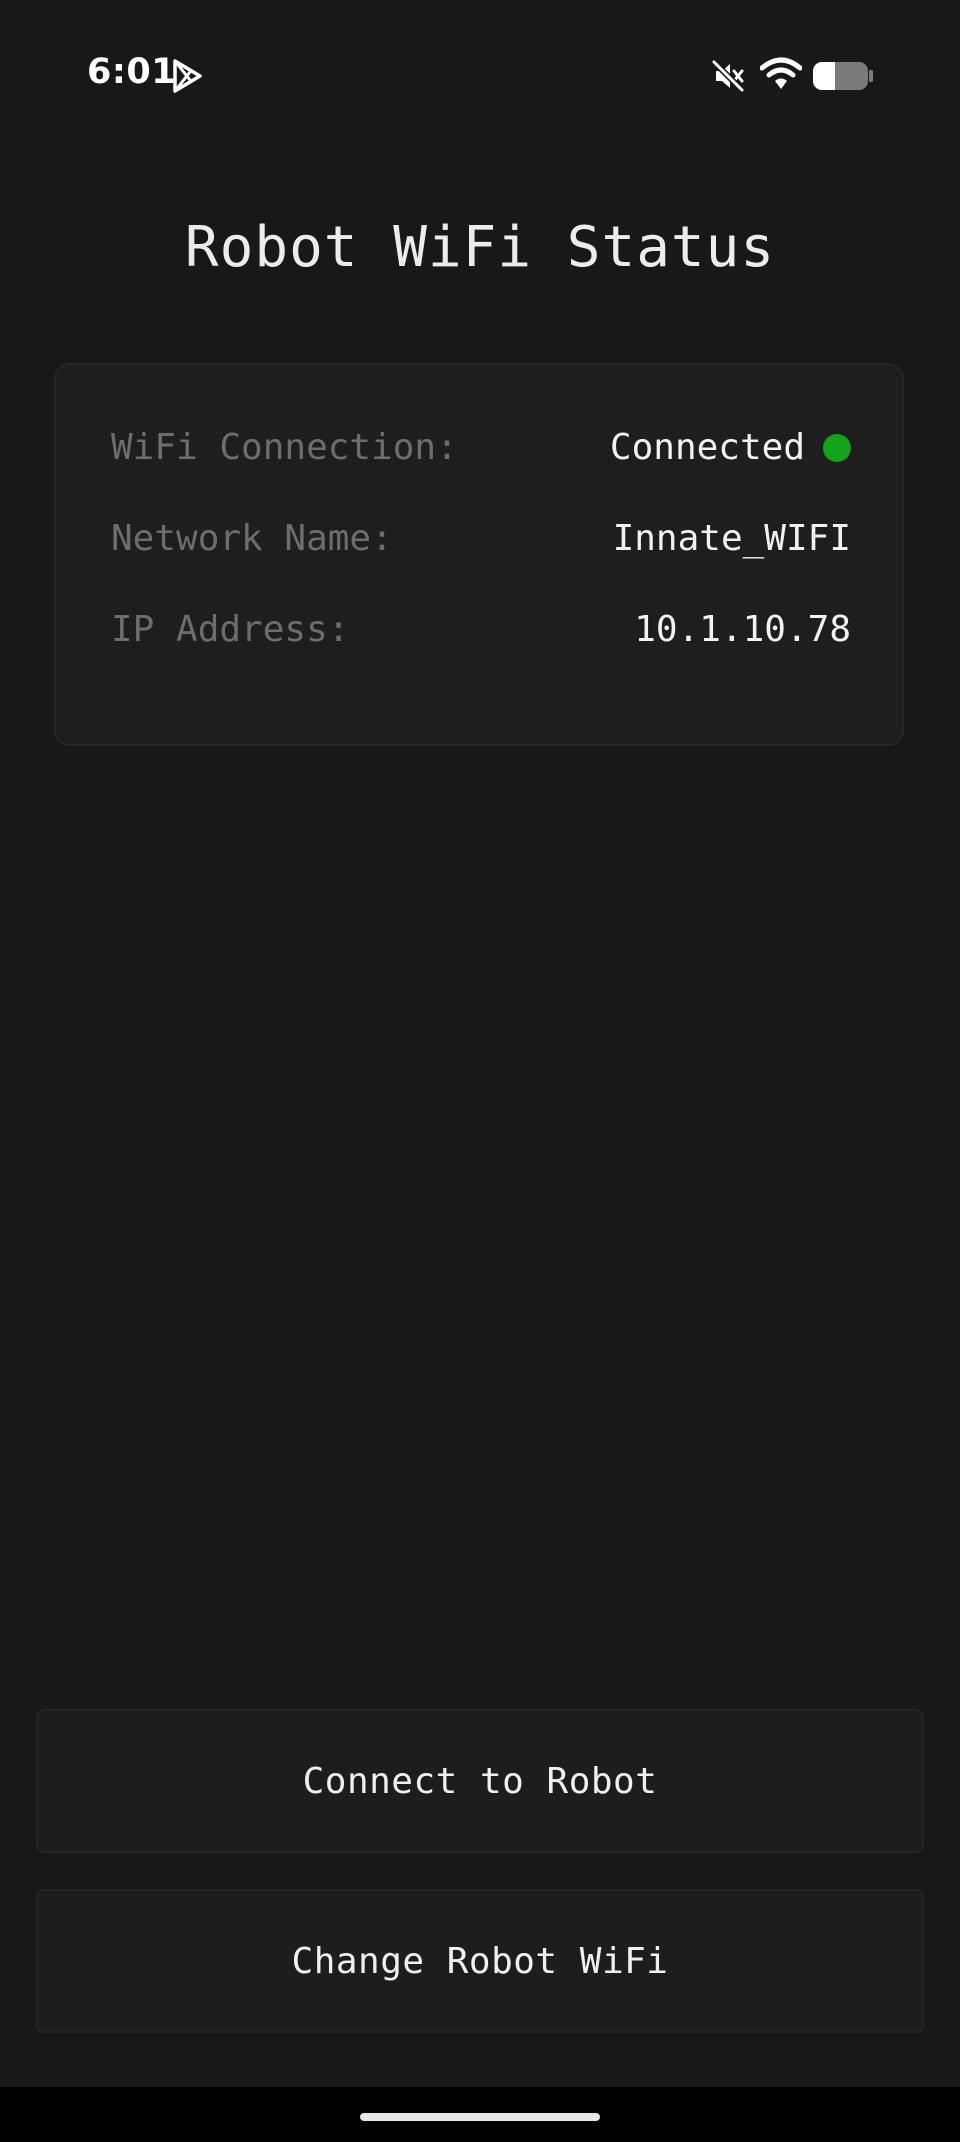  What do you see at coordinates (480, 75) in the screenshot?
I see `status-bar: 6:01` at bounding box center [480, 75].